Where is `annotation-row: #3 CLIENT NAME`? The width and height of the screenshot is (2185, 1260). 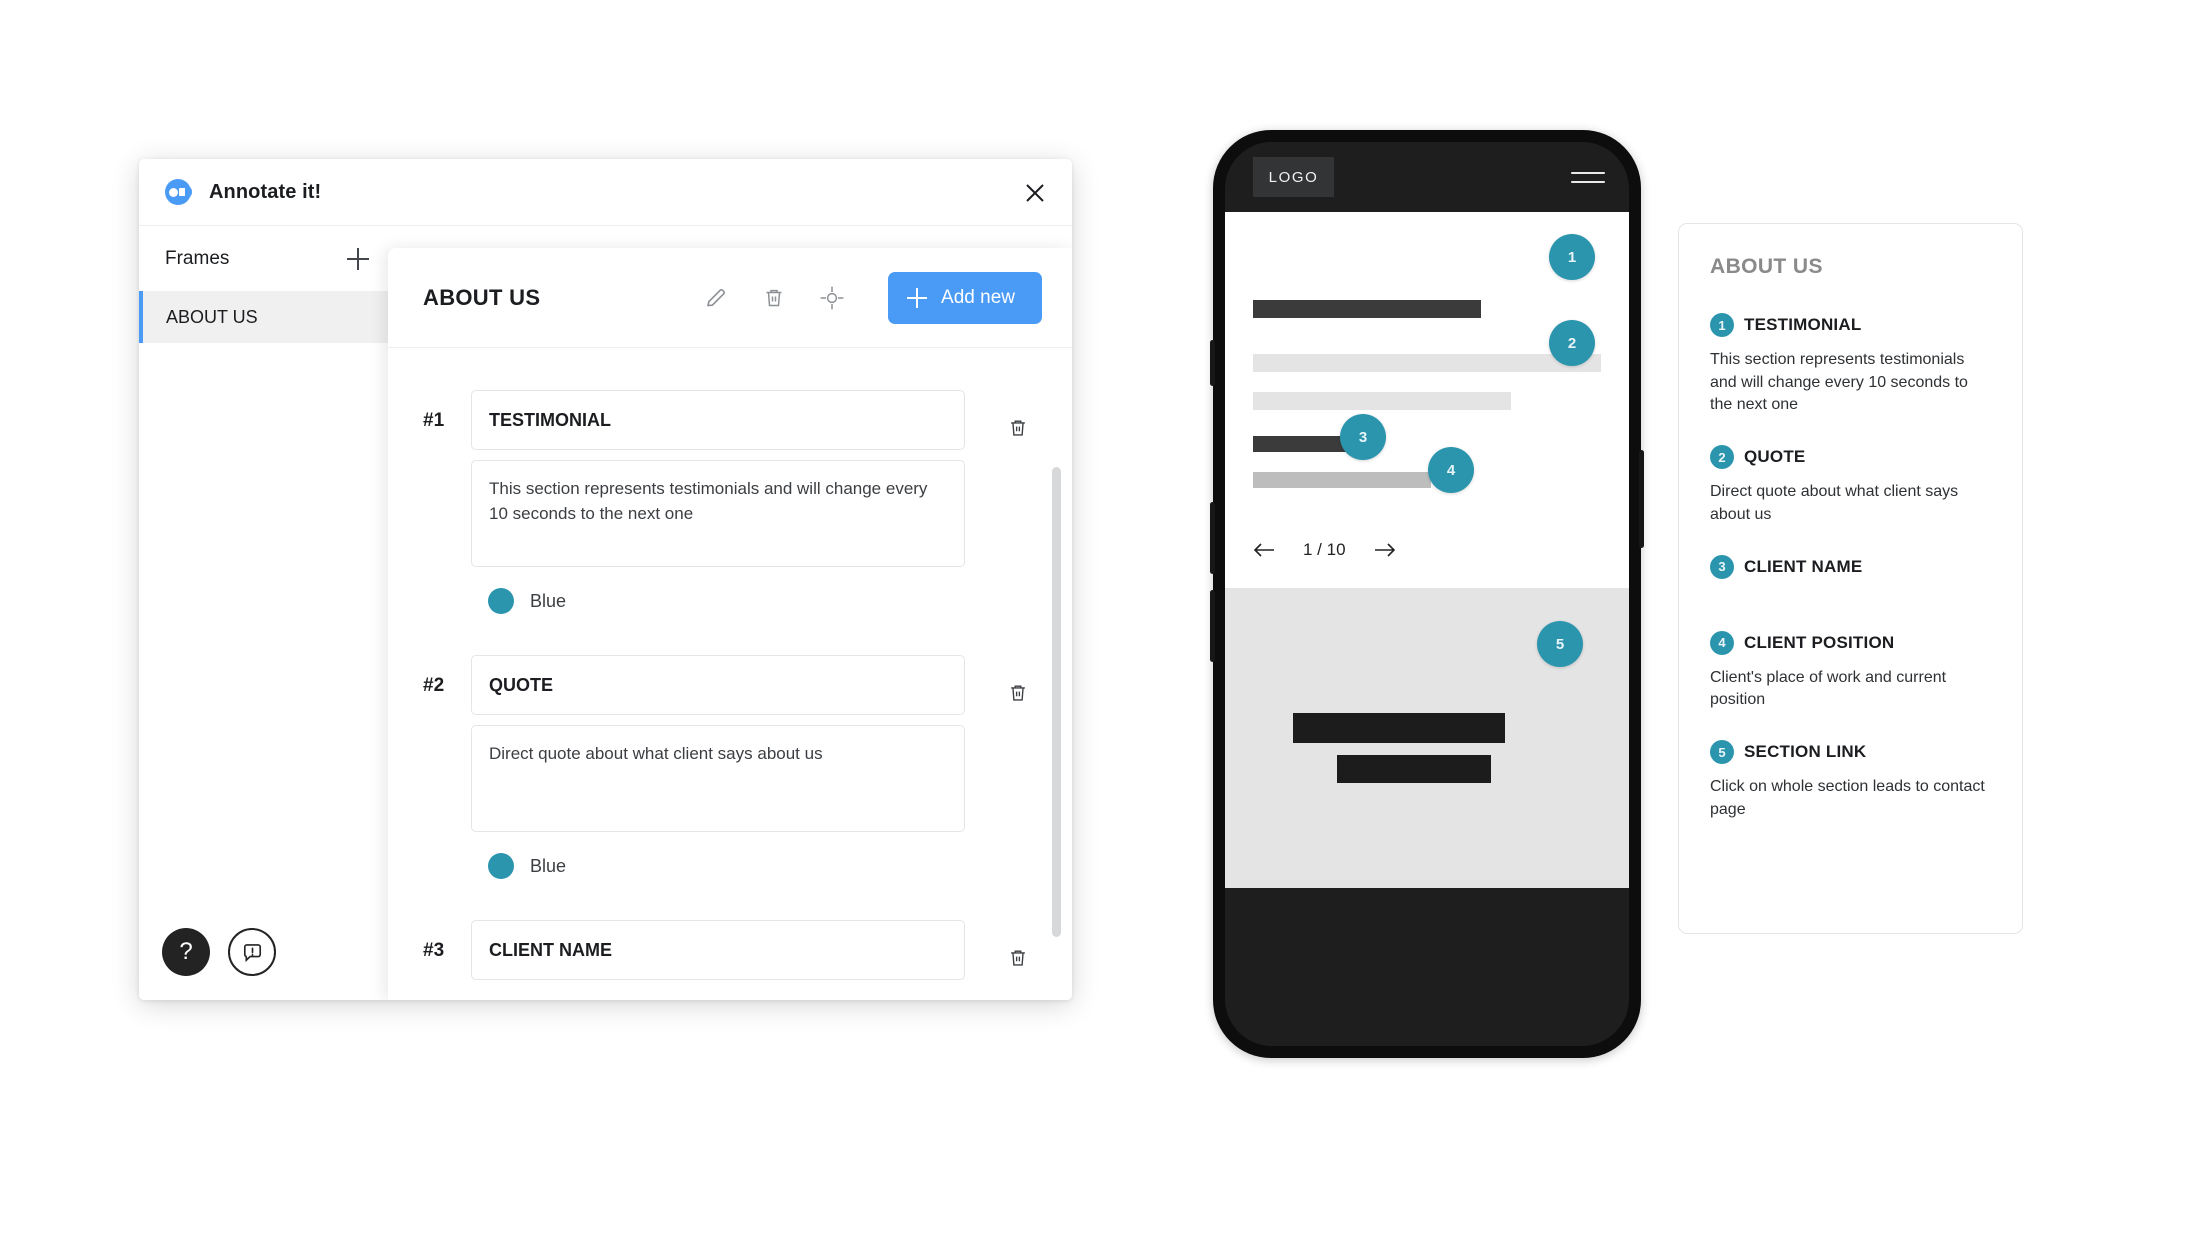
annotation-row: #3 CLIENT NAME is located at coordinates (730, 950).